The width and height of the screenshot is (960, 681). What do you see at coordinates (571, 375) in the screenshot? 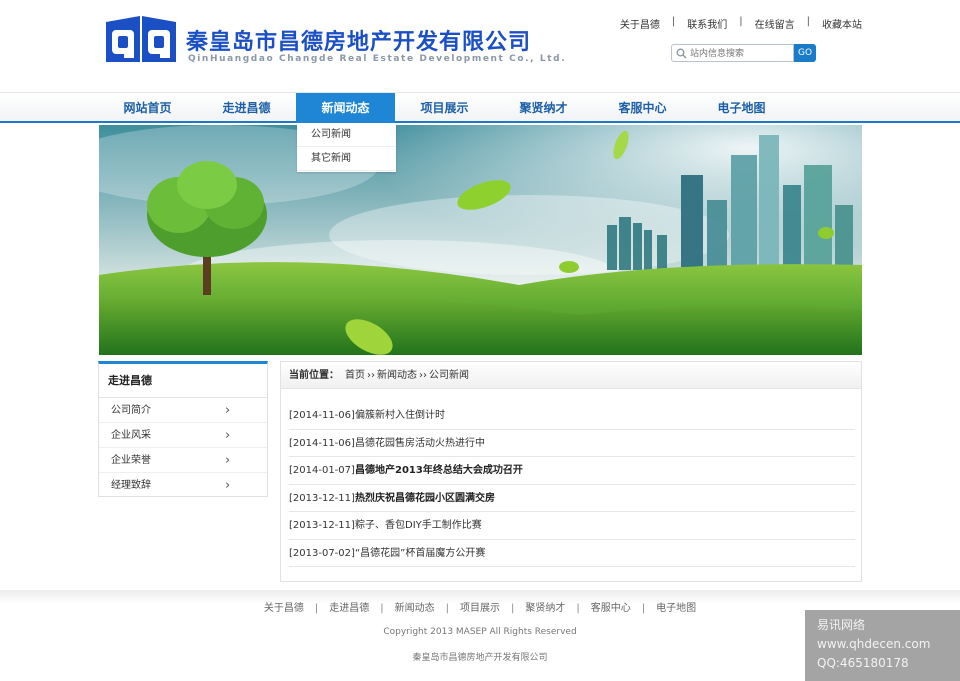
I see `breadcrumb: 当前位置： 首页 ›› 新闻动态 ›› 公司新闻` at bounding box center [571, 375].